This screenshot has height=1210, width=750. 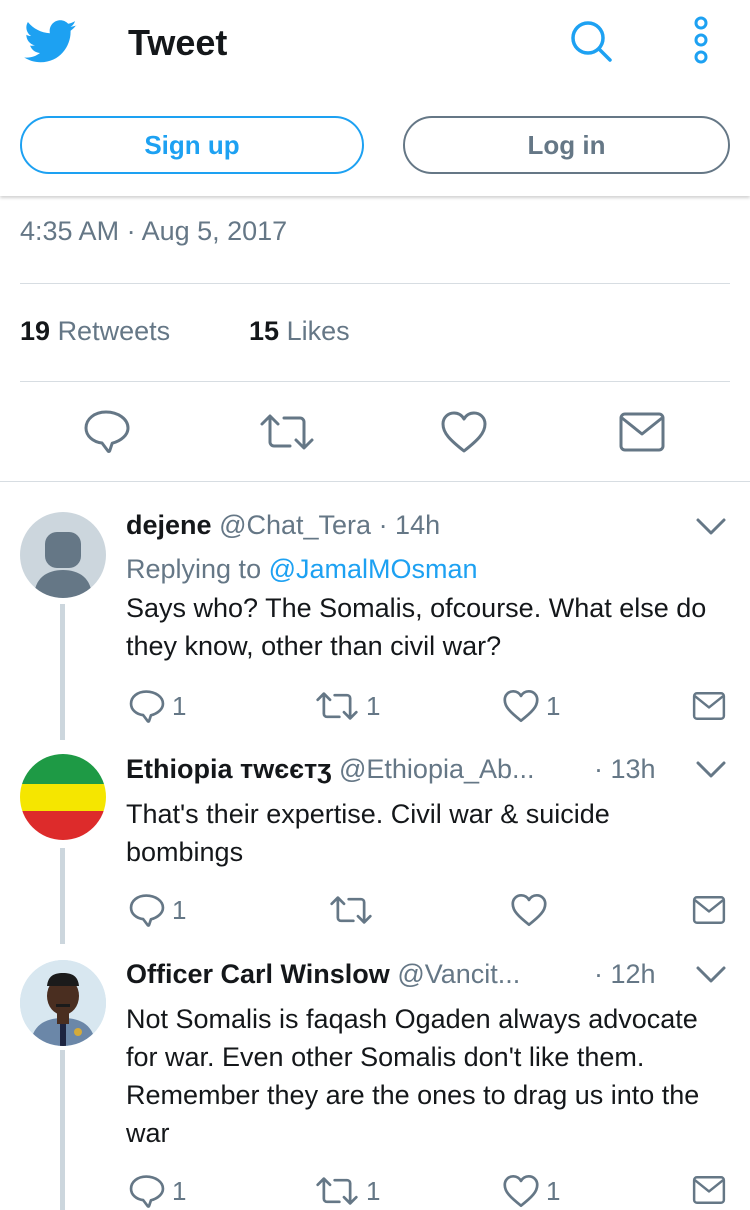 What do you see at coordinates (464, 432) in the screenshot?
I see `like-icon` at bounding box center [464, 432].